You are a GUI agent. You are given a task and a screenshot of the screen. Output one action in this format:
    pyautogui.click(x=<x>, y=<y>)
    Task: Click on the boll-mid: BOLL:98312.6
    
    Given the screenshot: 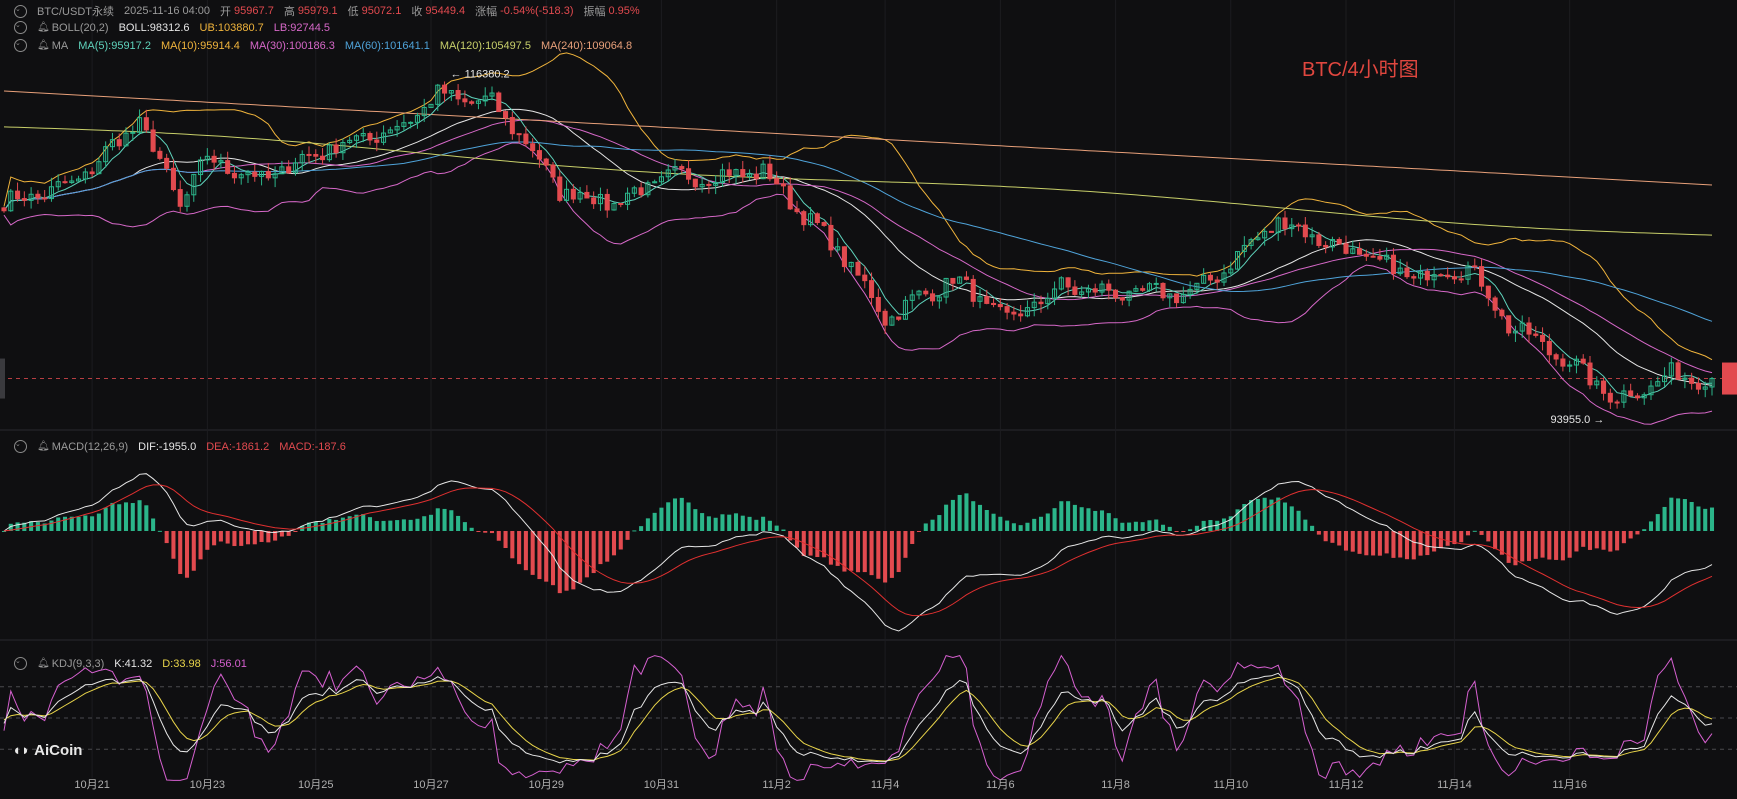 What is the action you would take?
    pyautogui.click(x=154, y=27)
    